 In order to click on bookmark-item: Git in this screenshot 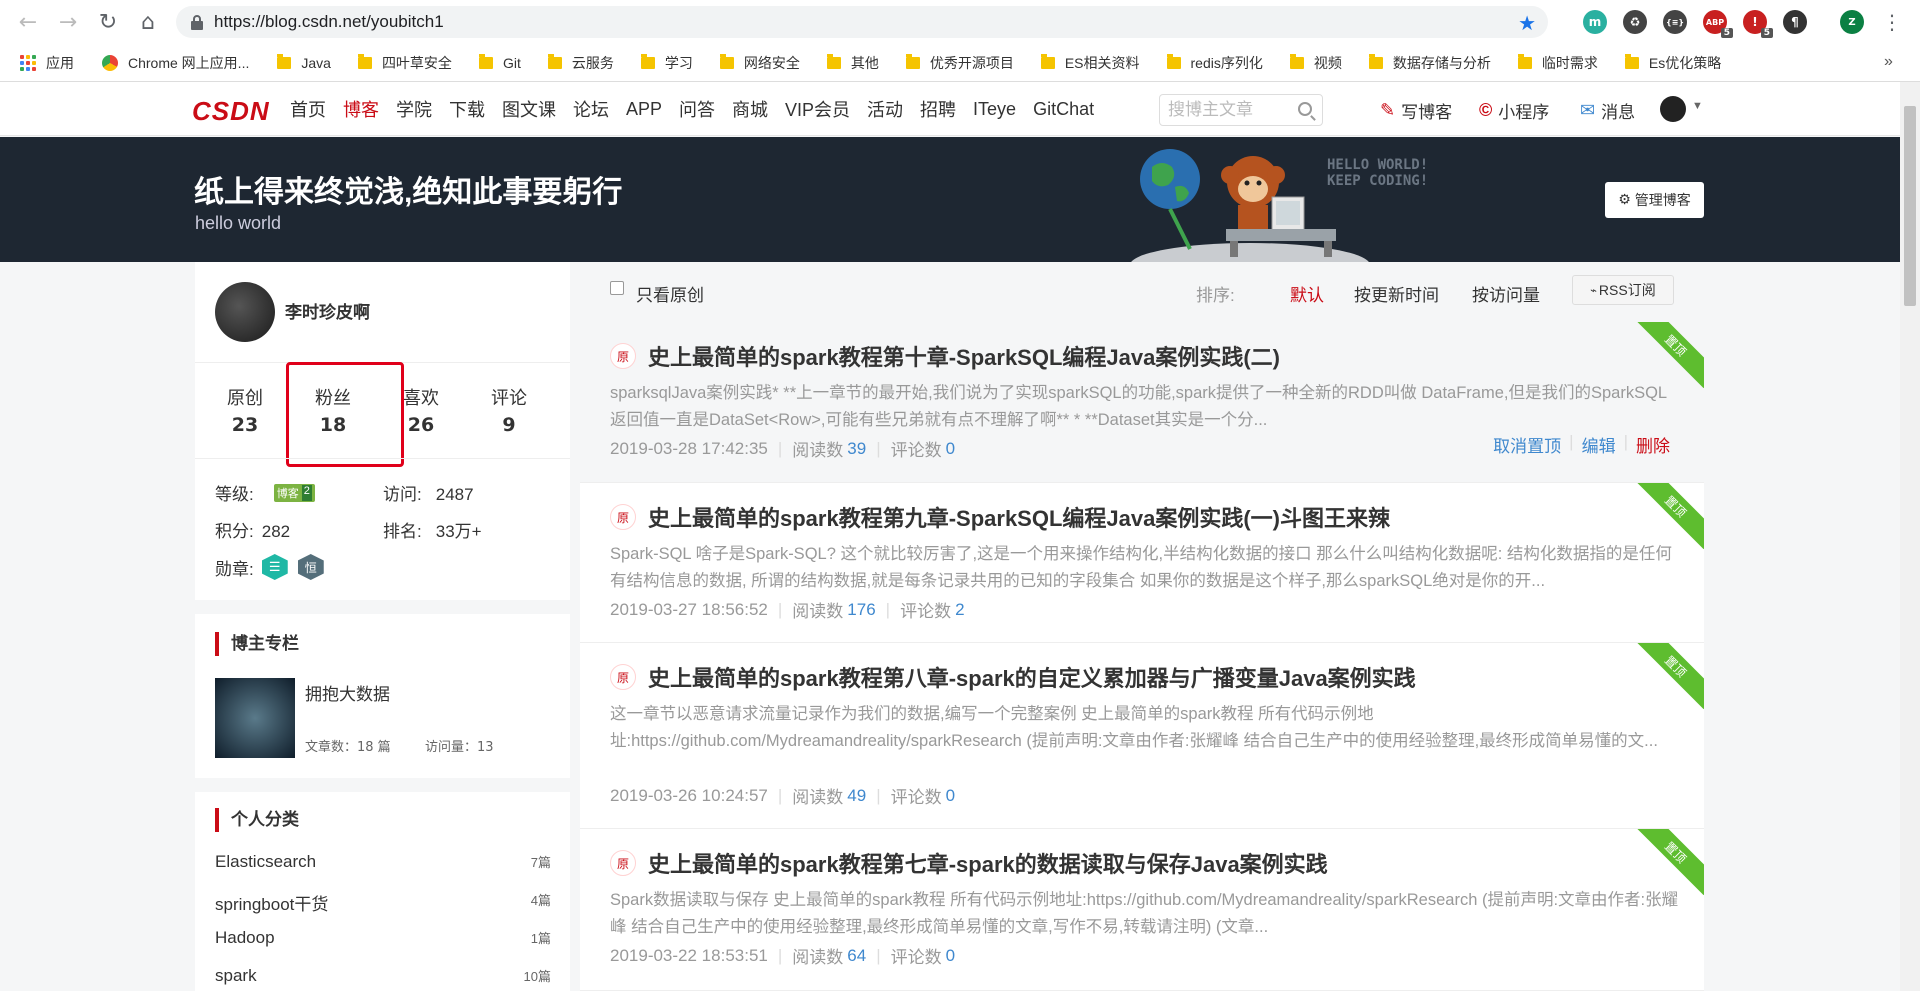, I will do `click(499, 63)`.